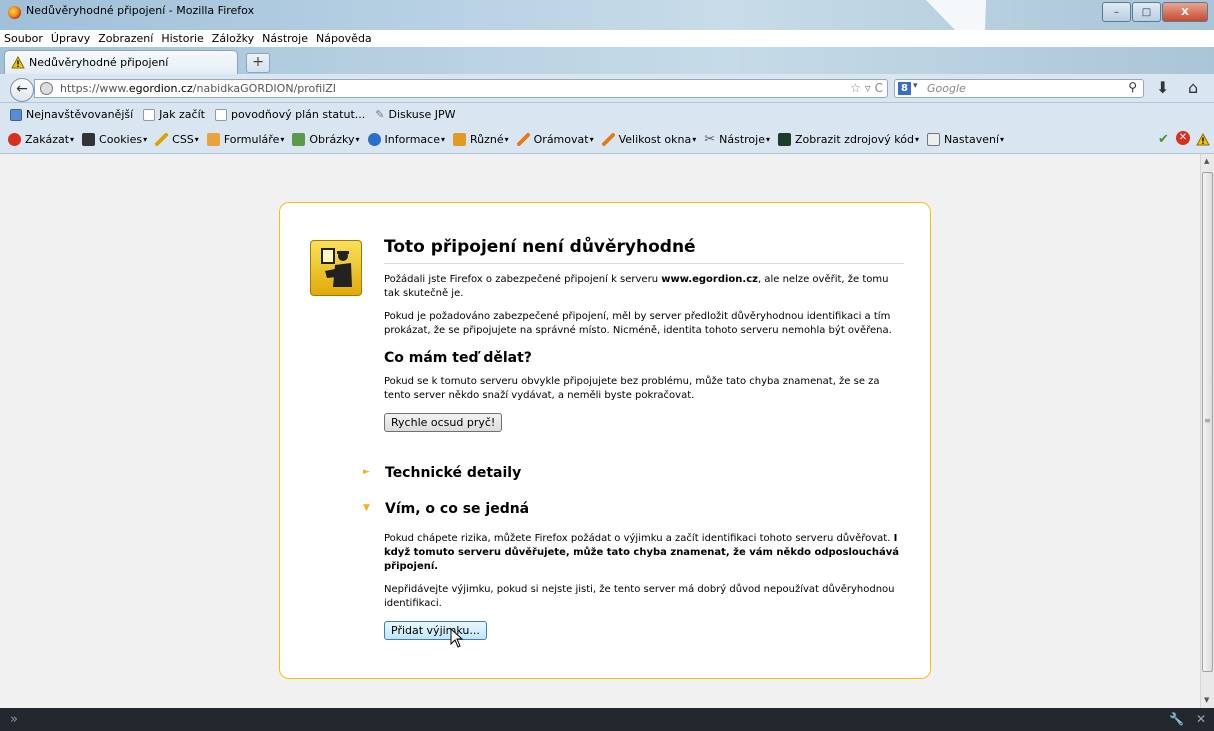  What do you see at coordinates (446, 509) in the screenshot?
I see `understand-risks-toggle: ▼ Vím, o co se jedná` at bounding box center [446, 509].